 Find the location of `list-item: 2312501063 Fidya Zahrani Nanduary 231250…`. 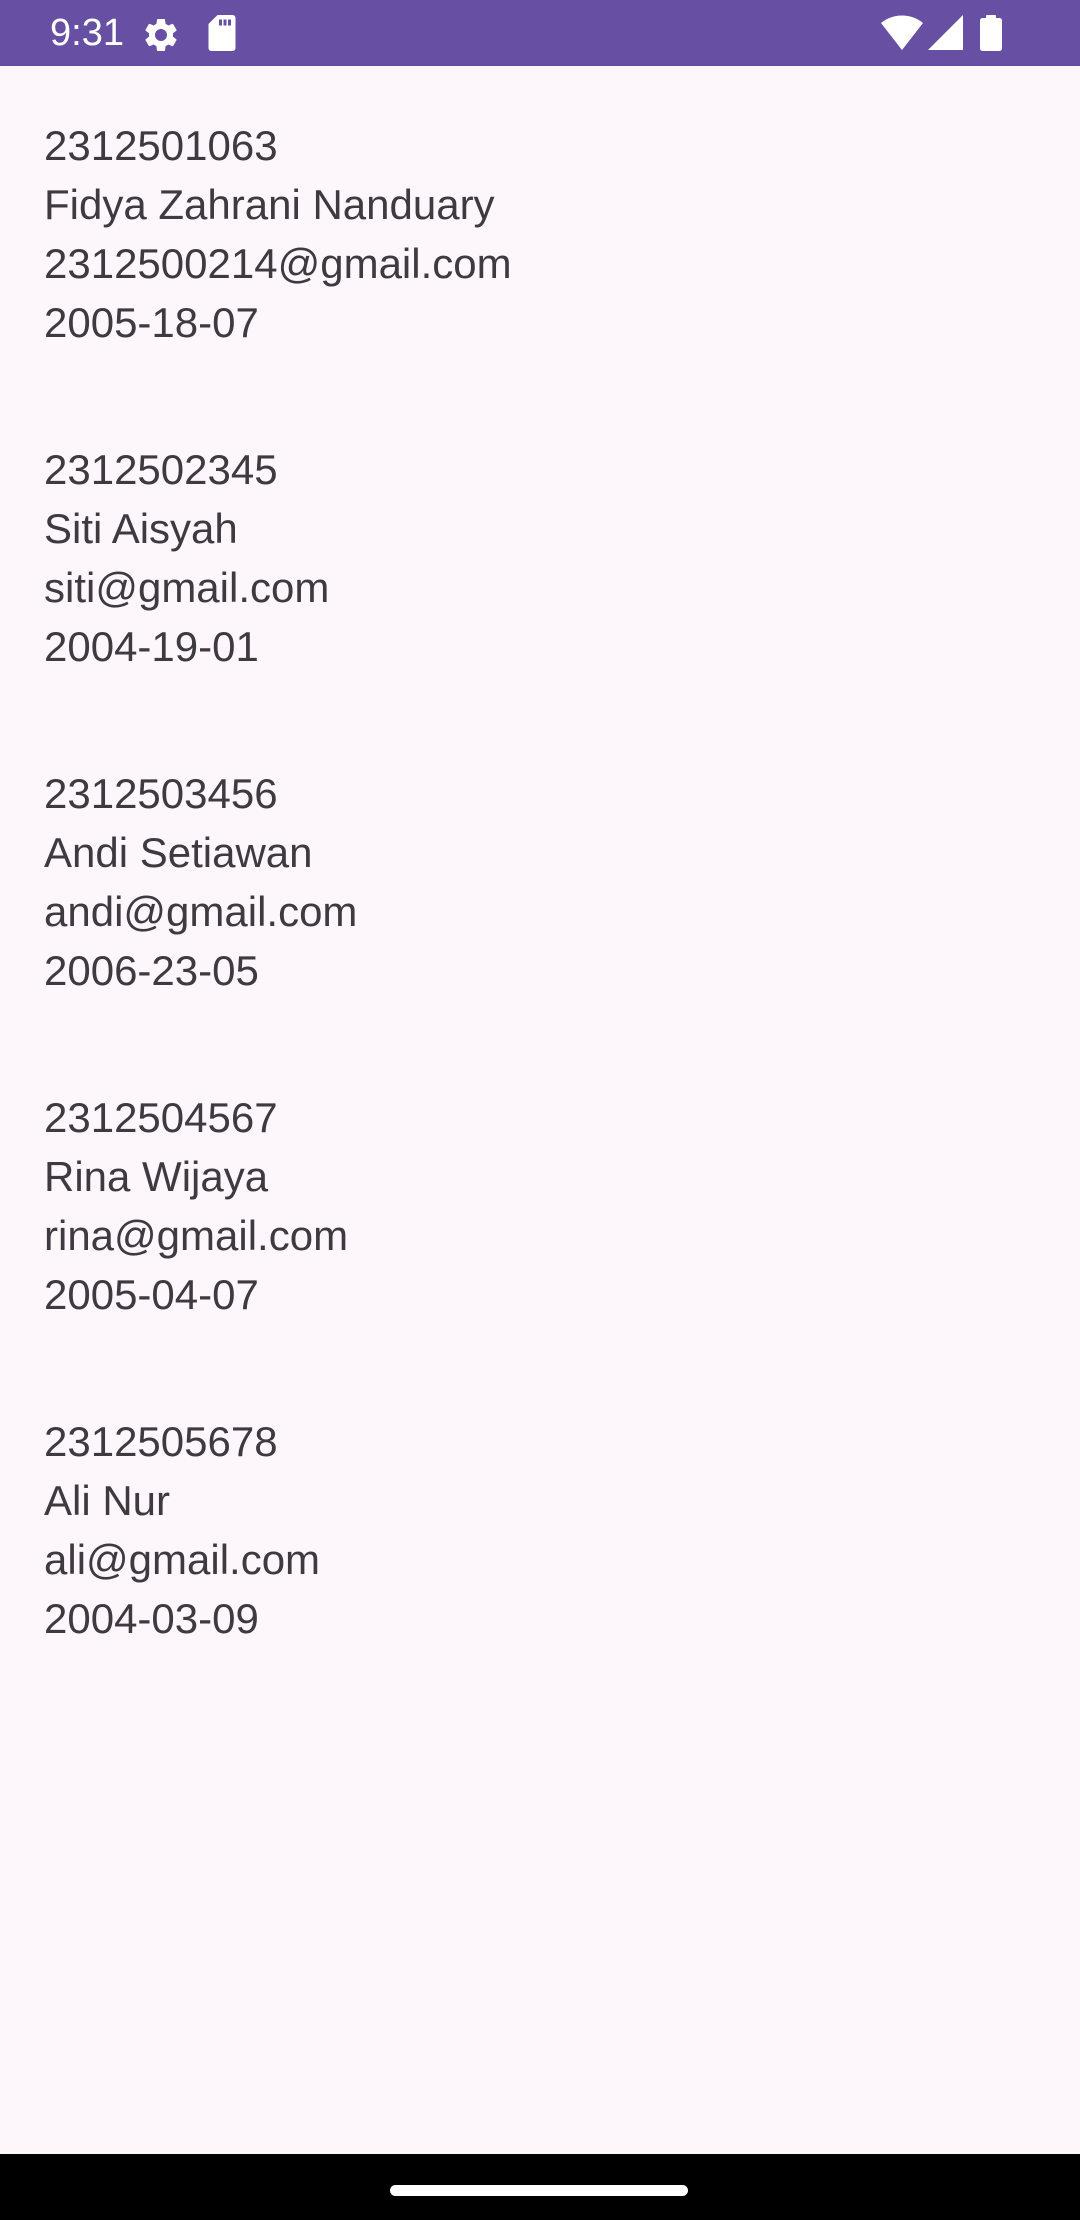

list-item: 2312501063 Fidya Zahrani Nanduary 231250… is located at coordinates (540, 228).